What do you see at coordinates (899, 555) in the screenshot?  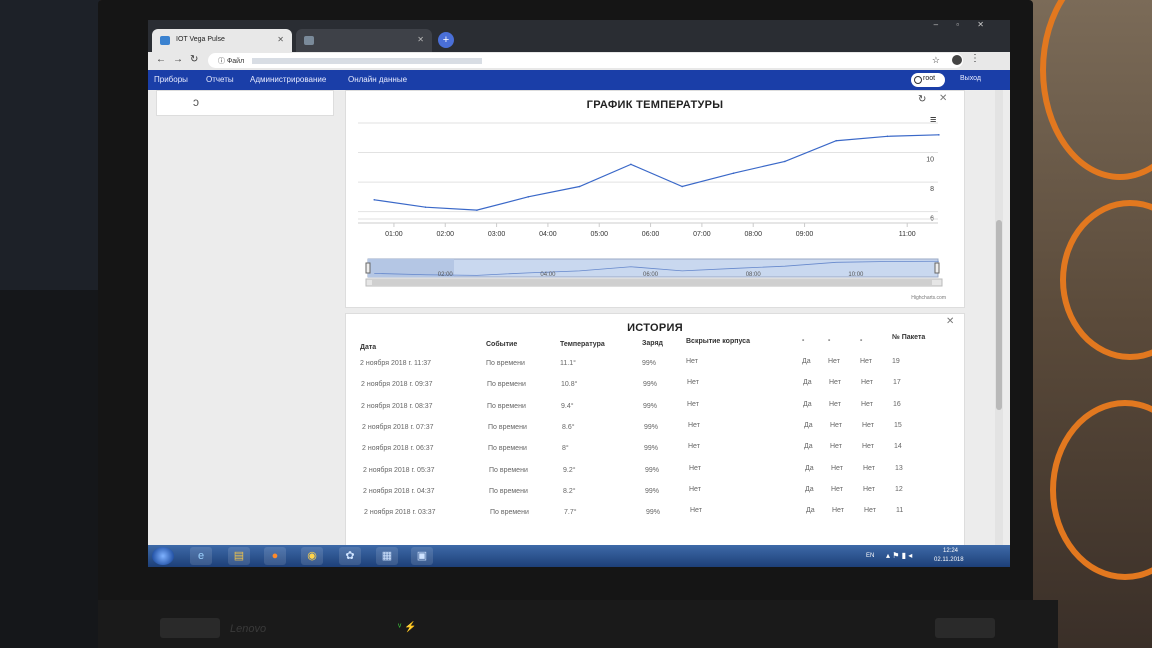 I see `tray-icons: ▴ ⚑ ▮ ◂` at bounding box center [899, 555].